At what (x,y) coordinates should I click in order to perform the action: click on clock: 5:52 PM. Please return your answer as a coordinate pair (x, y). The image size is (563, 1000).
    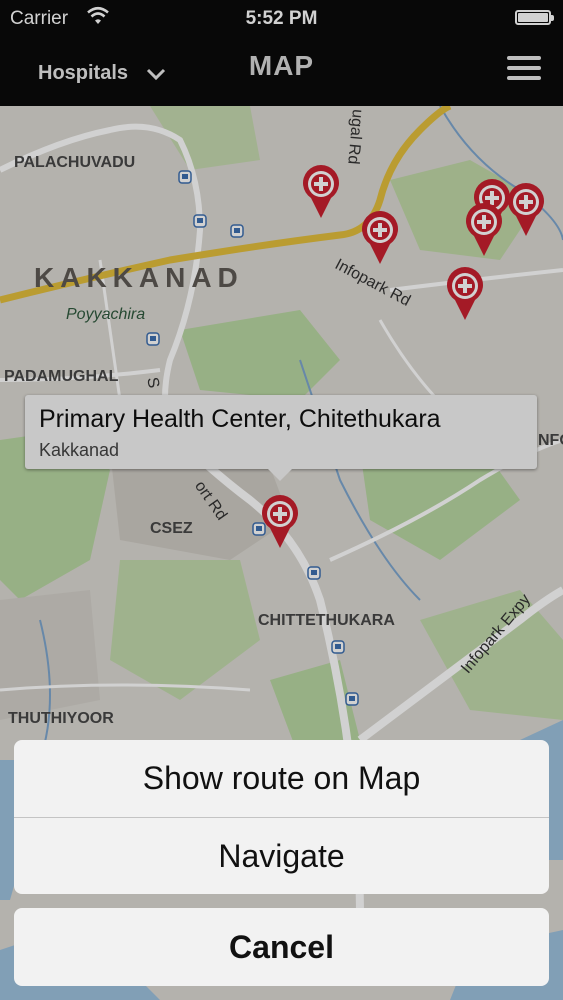
    Looking at the image, I should click on (281, 18).